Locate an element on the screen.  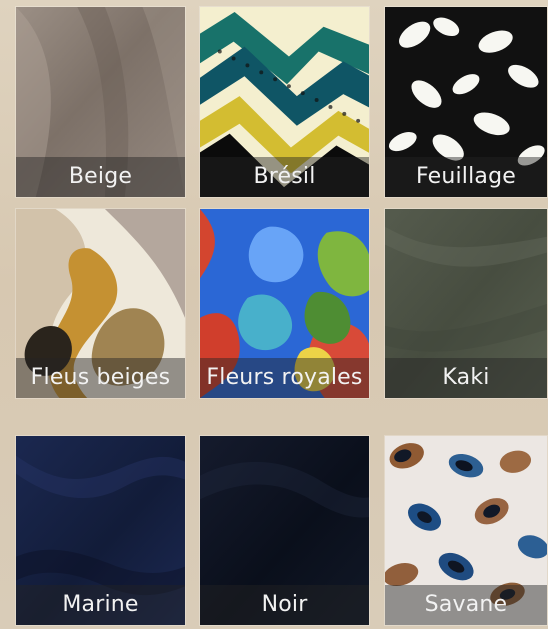
swatch-fleurs-royales: Fleurs royales is located at coordinates (284, 303).